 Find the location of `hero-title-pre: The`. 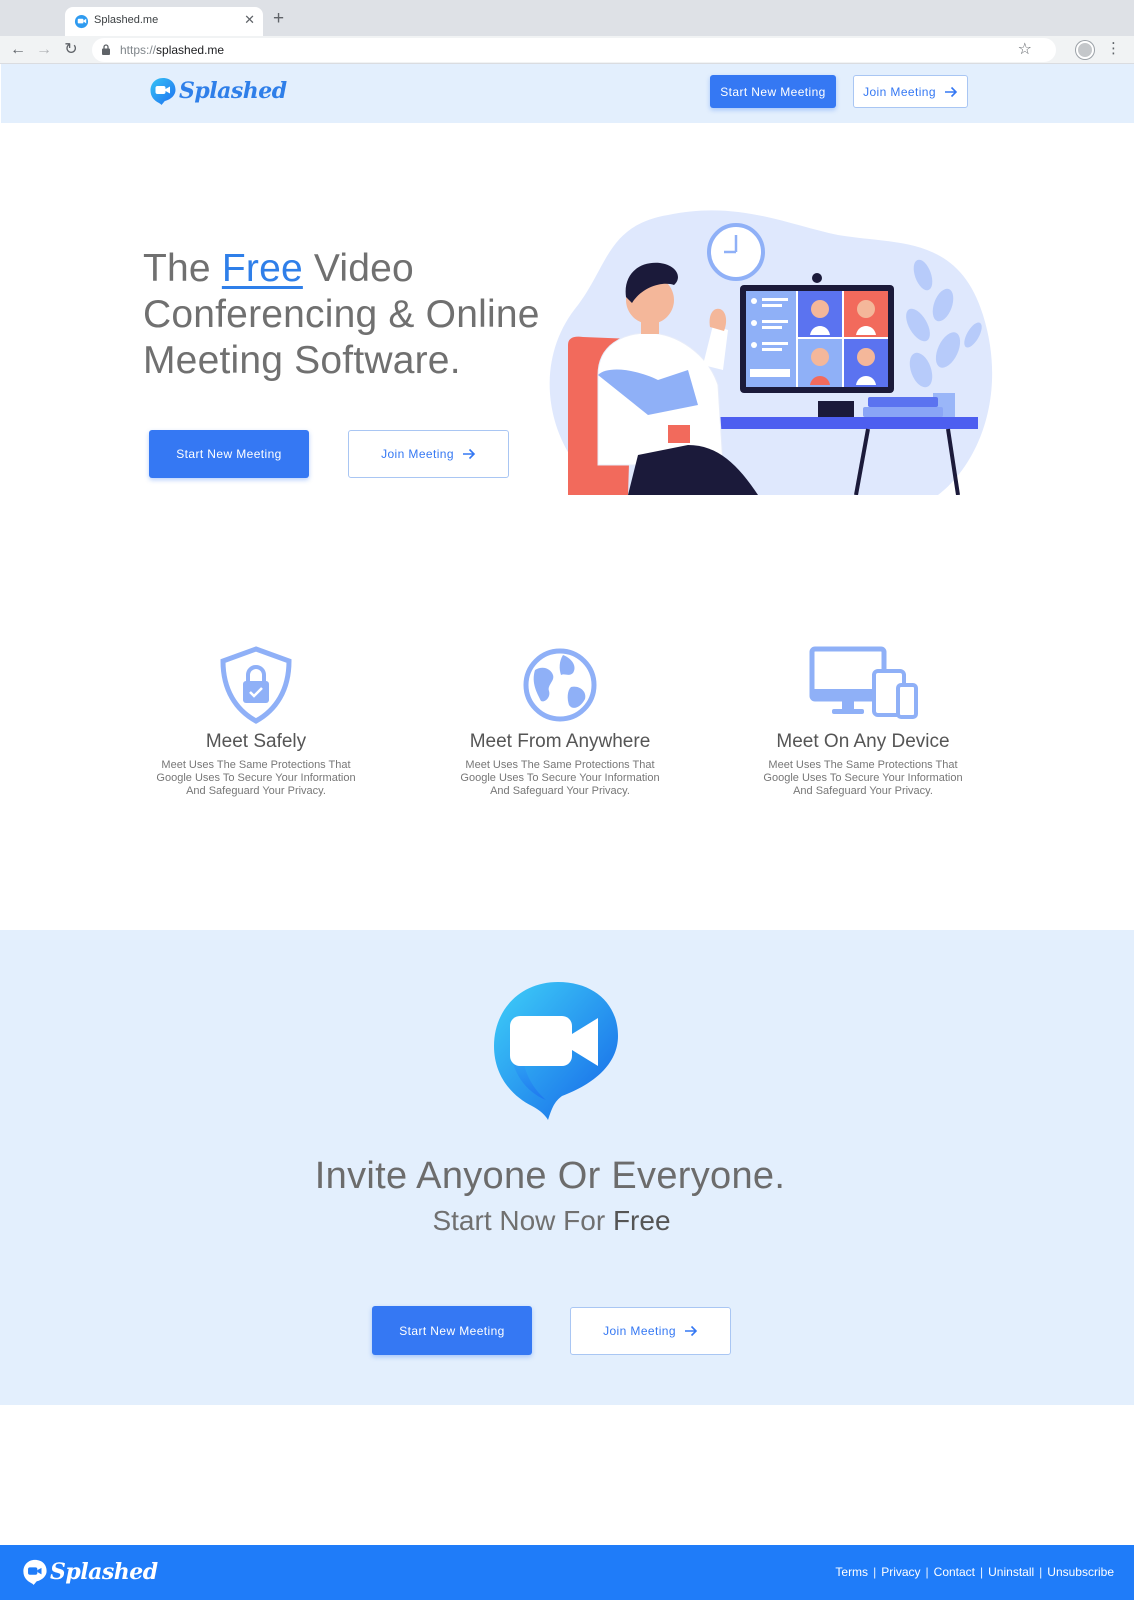

hero-title-pre: The is located at coordinates (177, 268).